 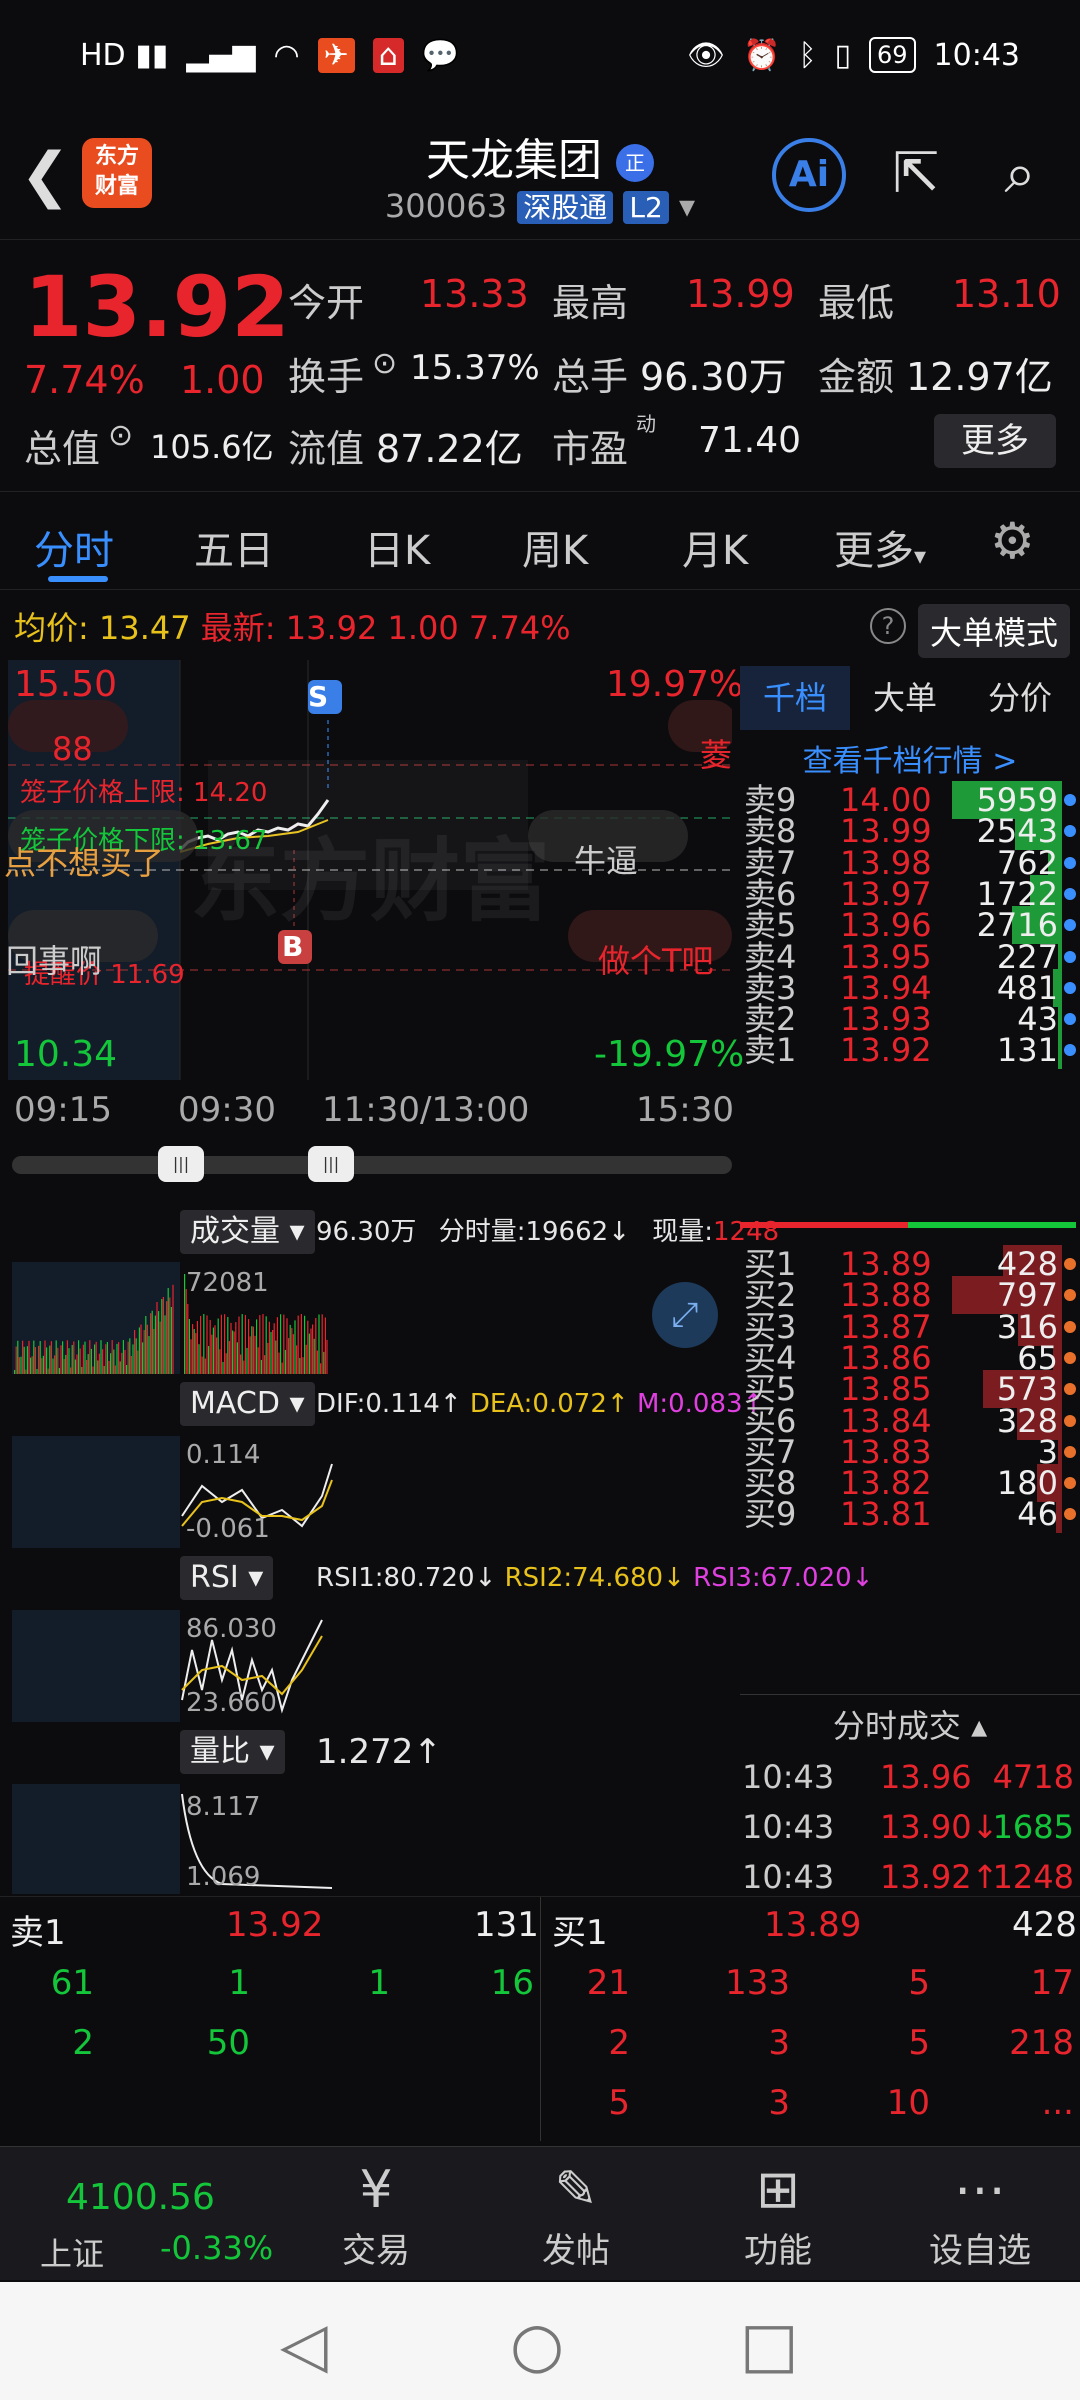 I want to click on tab-price-dist: 分价, so click(x=1020, y=698).